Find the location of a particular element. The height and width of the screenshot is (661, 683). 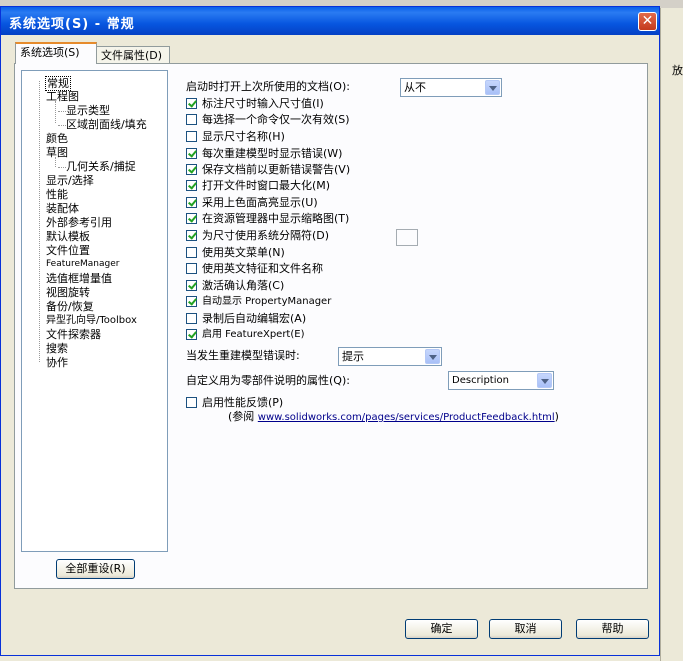

checkbox-label: 为尺寸使用系统分隔符(D) is located at coordinates (266, 235).